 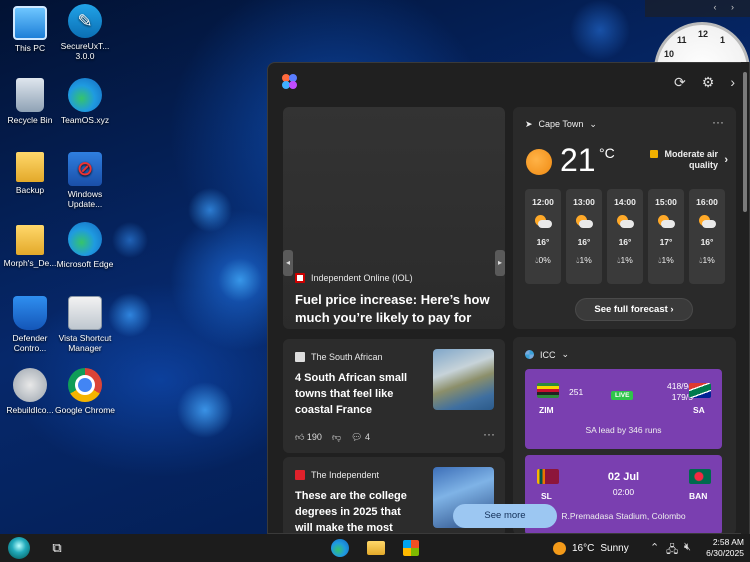 What do you see at coordinates (699, 410) in the screenshot?
I see `team-name: SA` at bounding box center [699, 410].